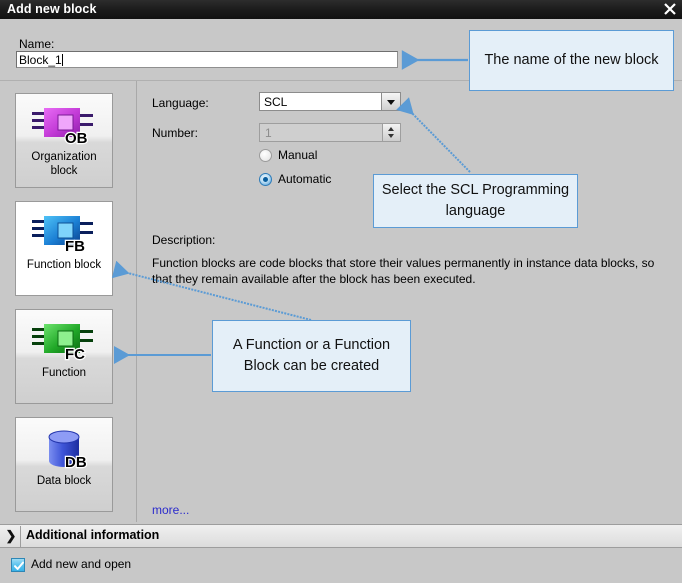 This screenshot has height=583, width=682. Describe the element at coordinates (184, 240) in the screenshot. I see `description-label: Description:` at that location.